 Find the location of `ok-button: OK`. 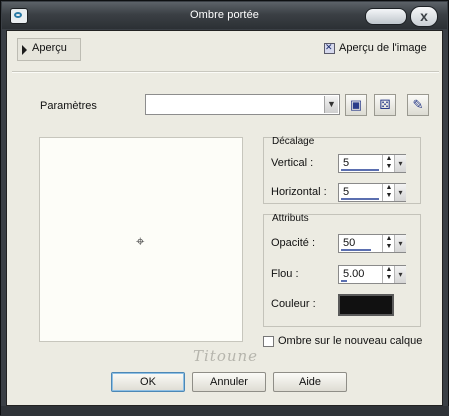

ok-button: OK is located at coordinates (148, 382).